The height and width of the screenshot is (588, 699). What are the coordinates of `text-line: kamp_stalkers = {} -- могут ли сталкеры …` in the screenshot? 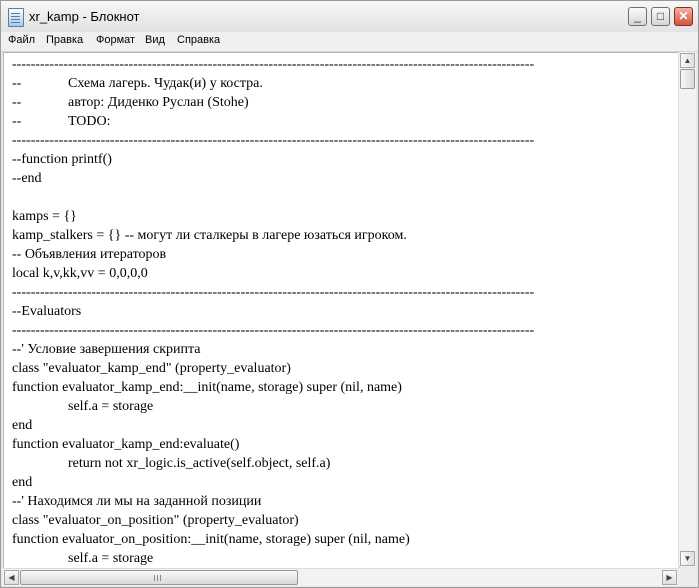 It's located at (209, 235).